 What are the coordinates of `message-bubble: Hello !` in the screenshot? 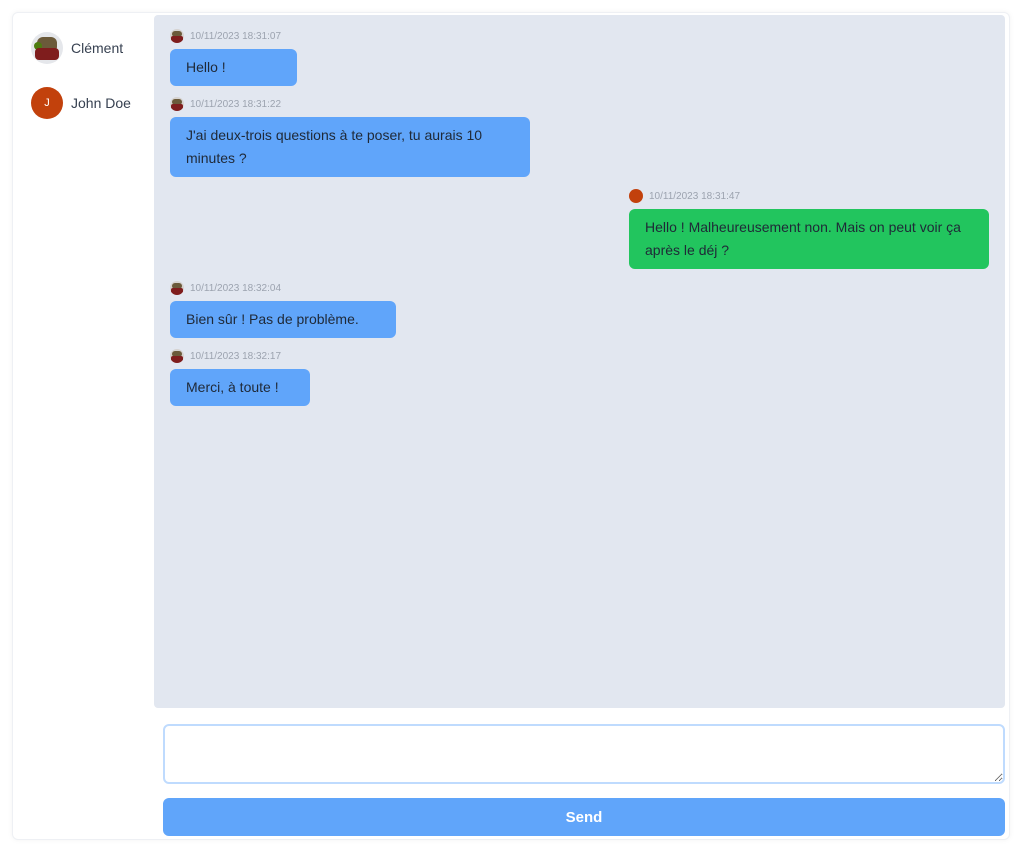 It's located at (233, 67).